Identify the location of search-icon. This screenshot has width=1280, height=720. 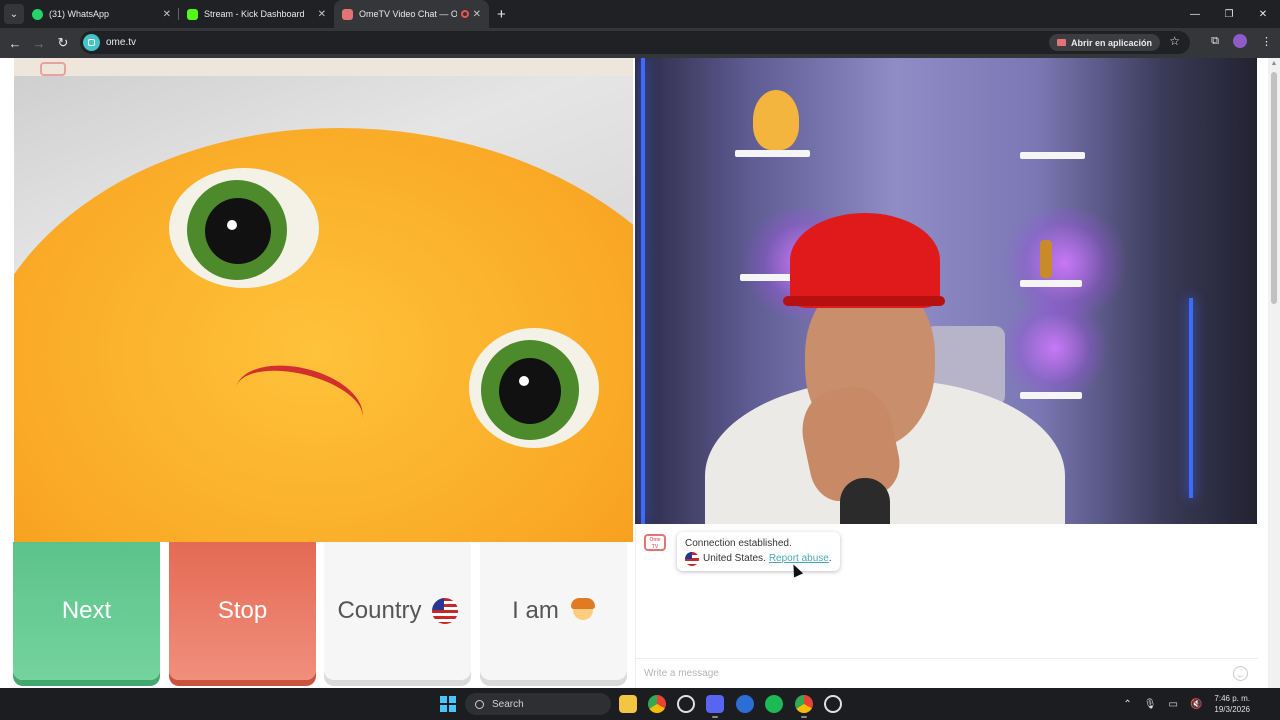
(479, 704).